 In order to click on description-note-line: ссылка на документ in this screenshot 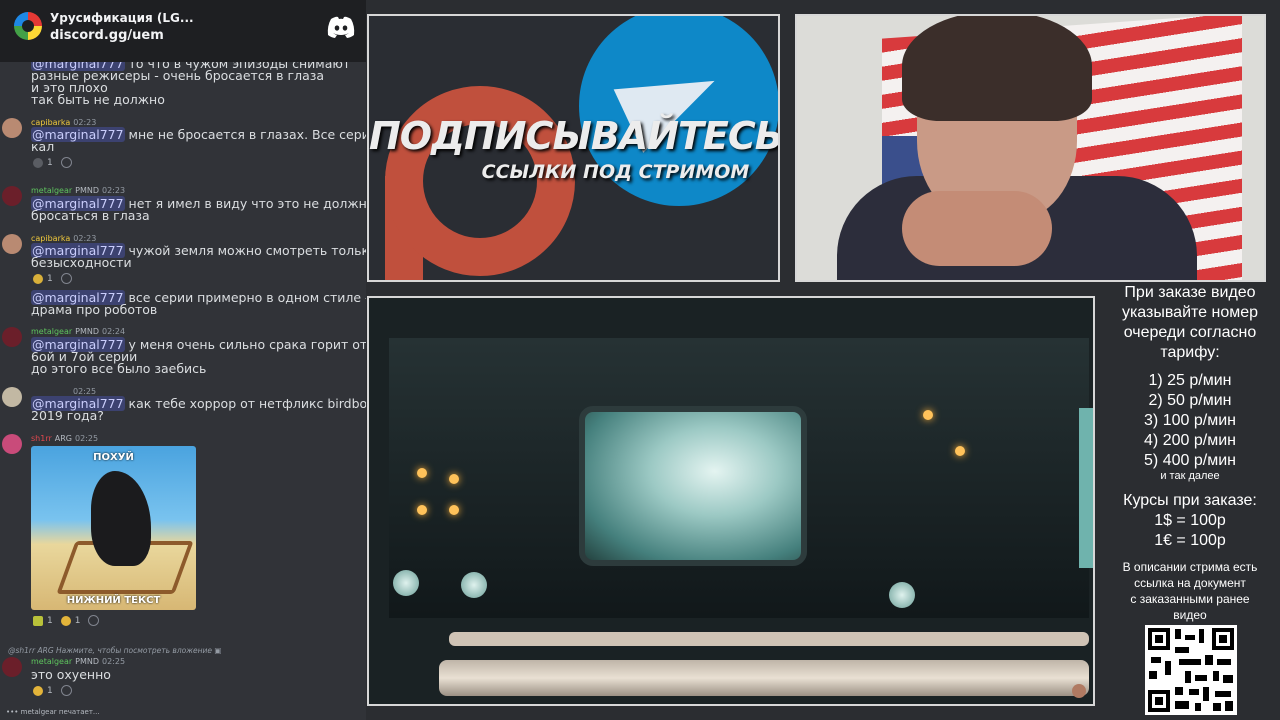, I will do `click(1190, 583)`.